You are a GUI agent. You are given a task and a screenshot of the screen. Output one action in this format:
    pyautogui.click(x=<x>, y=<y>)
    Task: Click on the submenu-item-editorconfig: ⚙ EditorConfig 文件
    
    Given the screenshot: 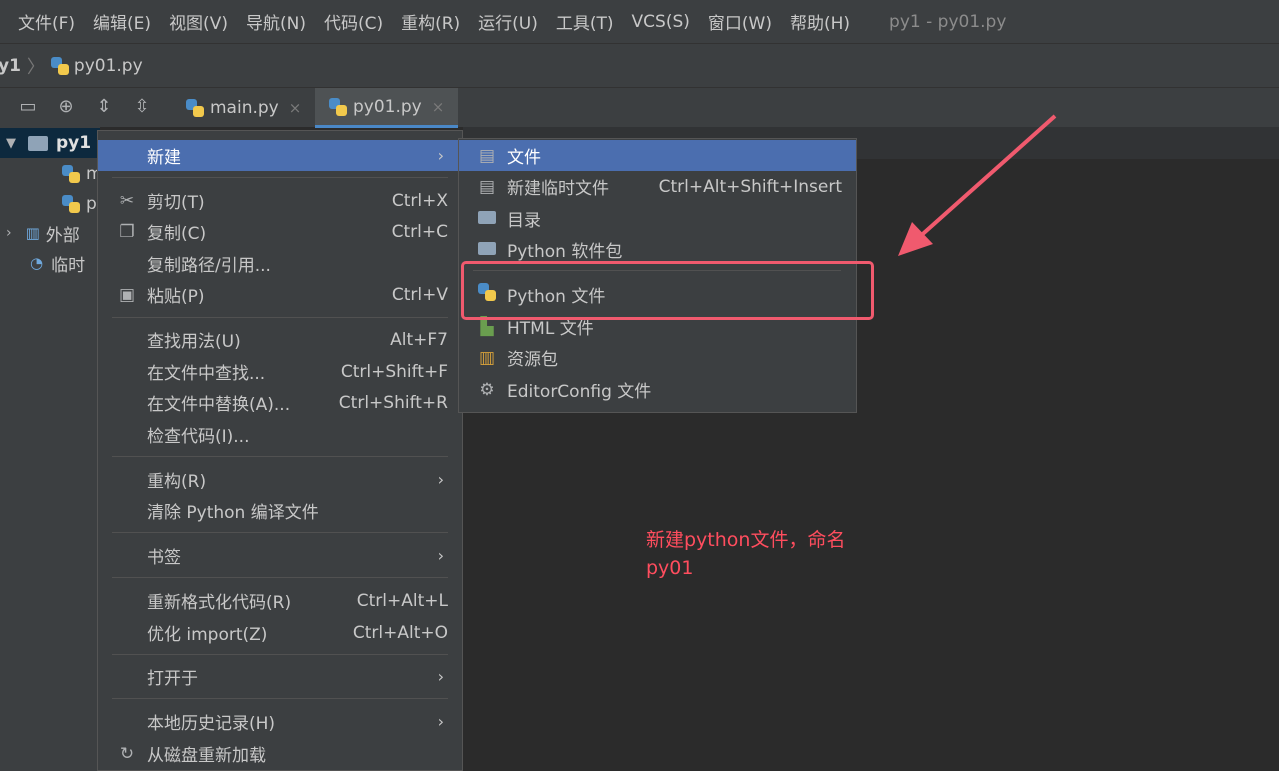 What is the action you would take?
    pyautogui.click(x=657, y=389)
    